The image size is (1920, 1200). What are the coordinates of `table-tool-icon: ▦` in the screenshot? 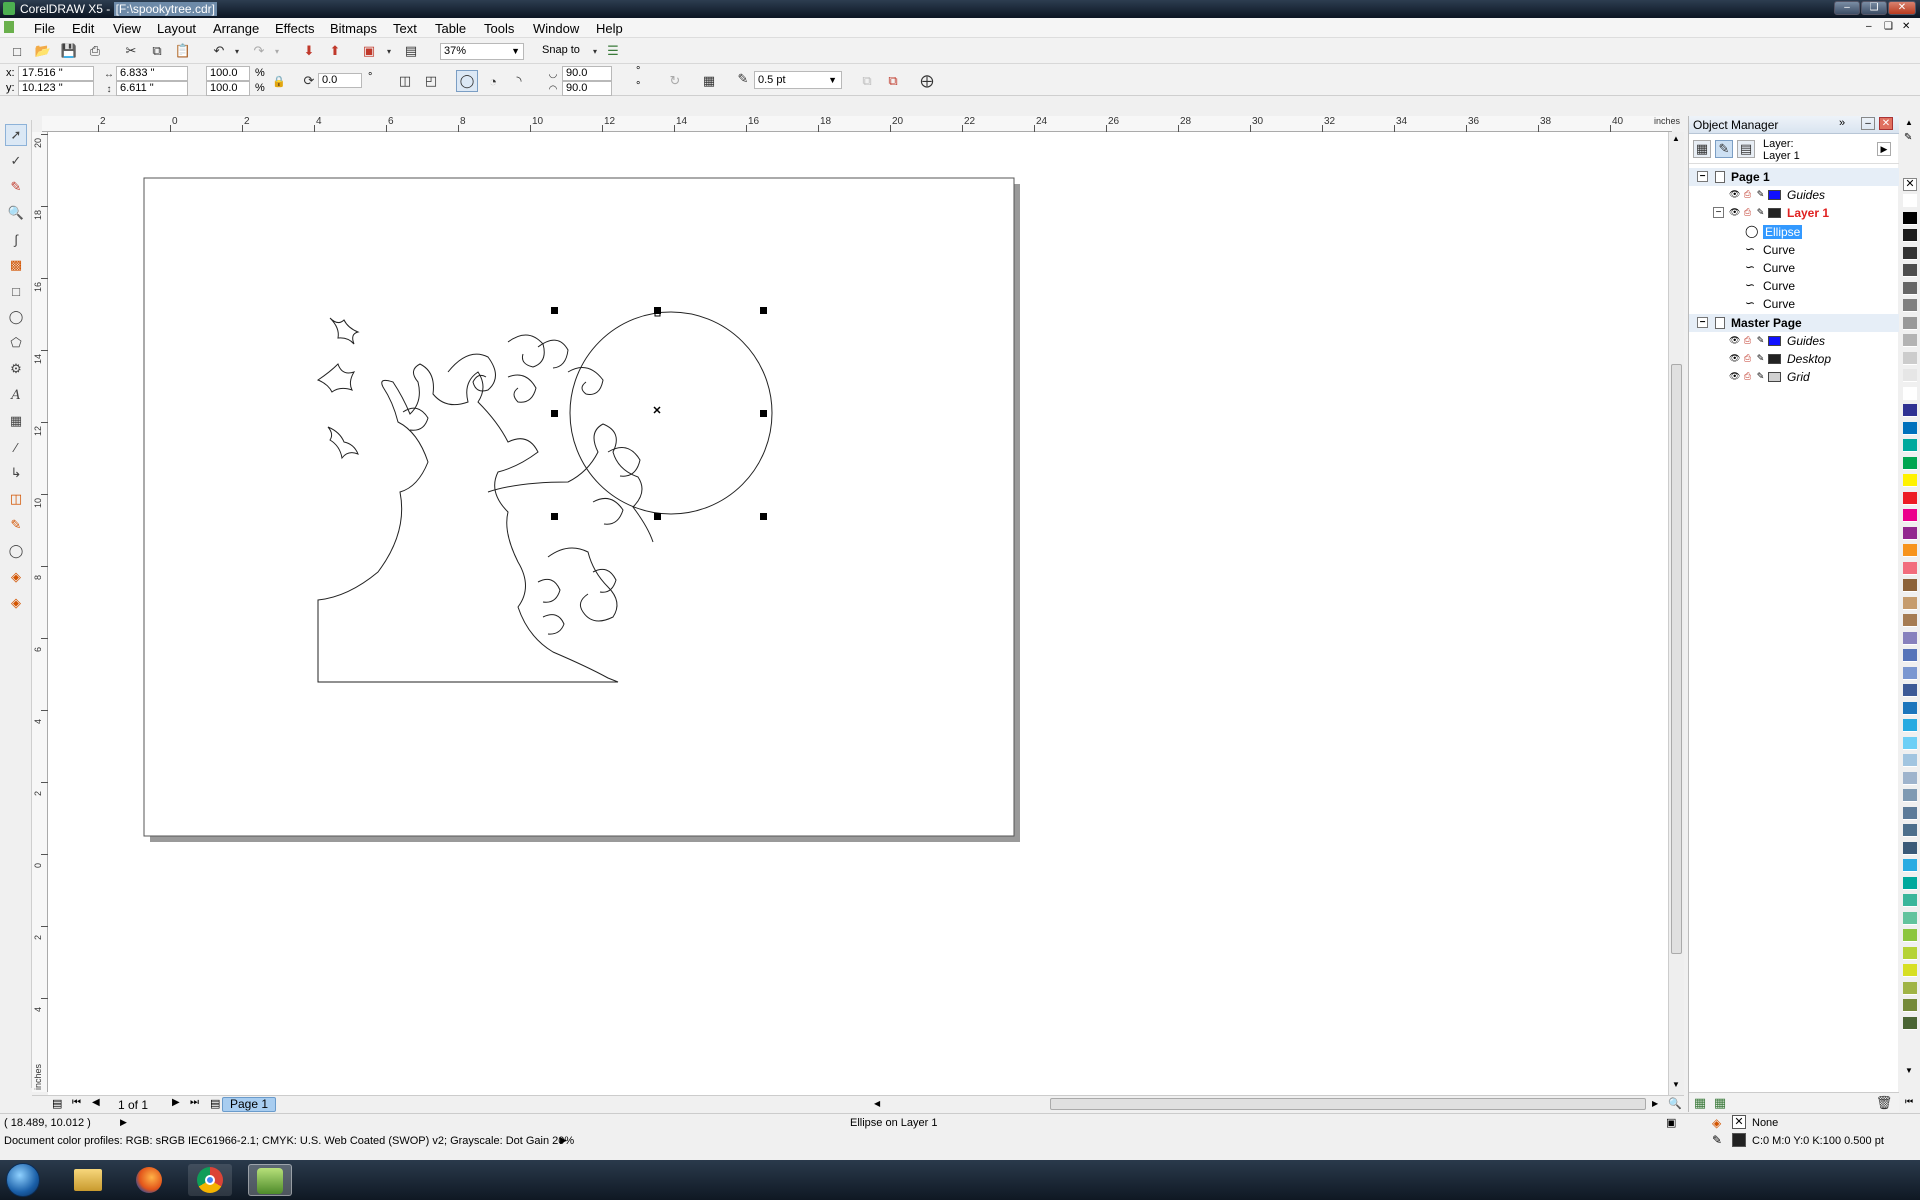 It's located at (16, 421).